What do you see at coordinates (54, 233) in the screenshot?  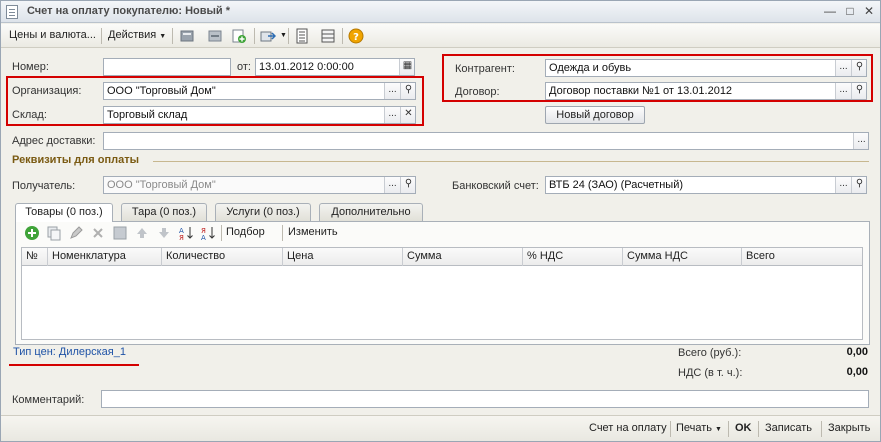 I see `copy-row-icon` at bounding box center [54, 233].